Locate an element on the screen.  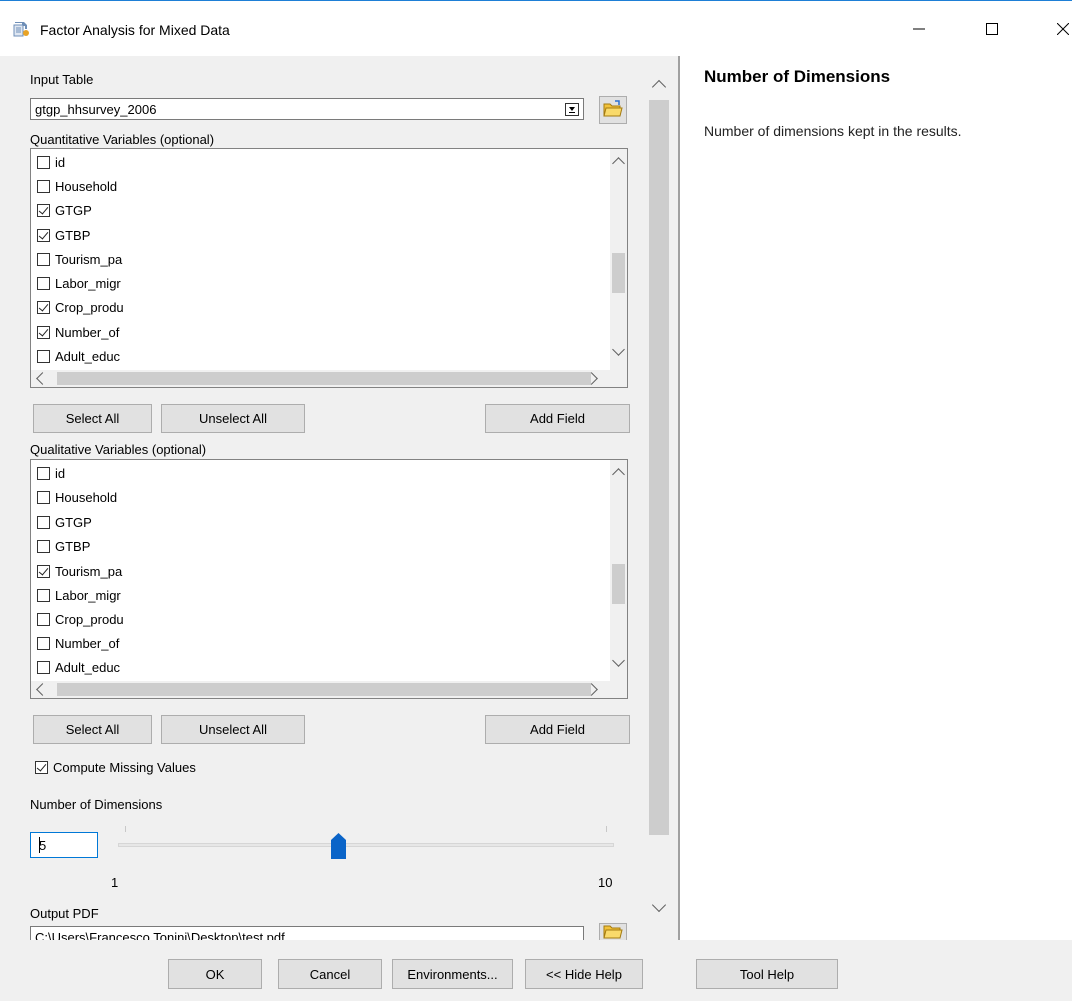
input-table-value: gtgp_hhsurvey_2006 is located at coordinates (96, 109).